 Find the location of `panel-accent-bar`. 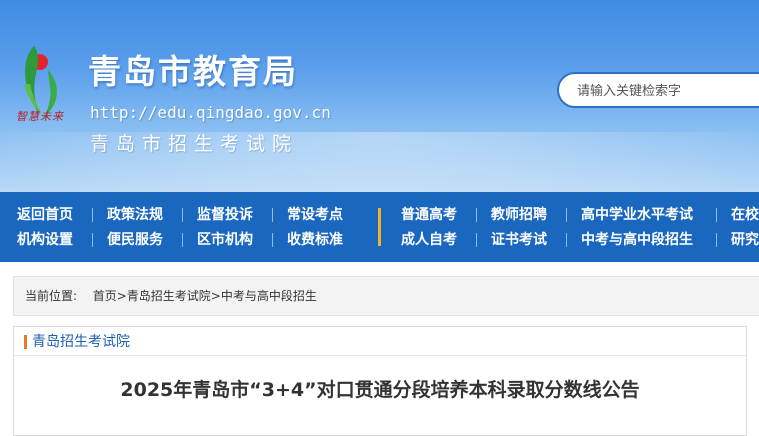

panel-accent-bar is located at coordinates (25, 342).